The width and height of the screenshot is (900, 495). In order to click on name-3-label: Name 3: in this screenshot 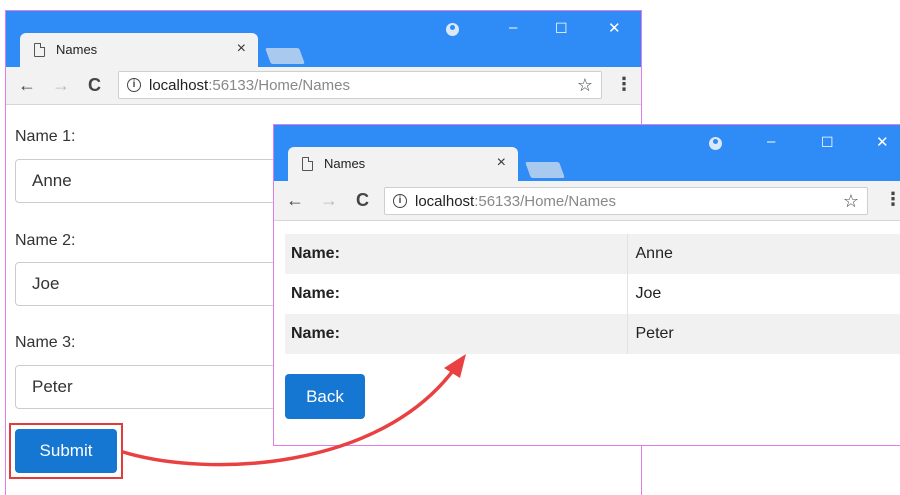, I will do `click(45, 342)`.